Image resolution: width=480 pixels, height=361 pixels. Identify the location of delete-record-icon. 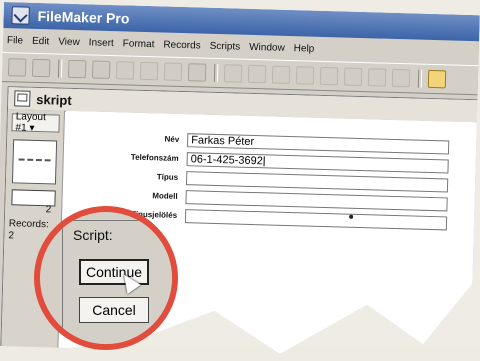
(257, 74).